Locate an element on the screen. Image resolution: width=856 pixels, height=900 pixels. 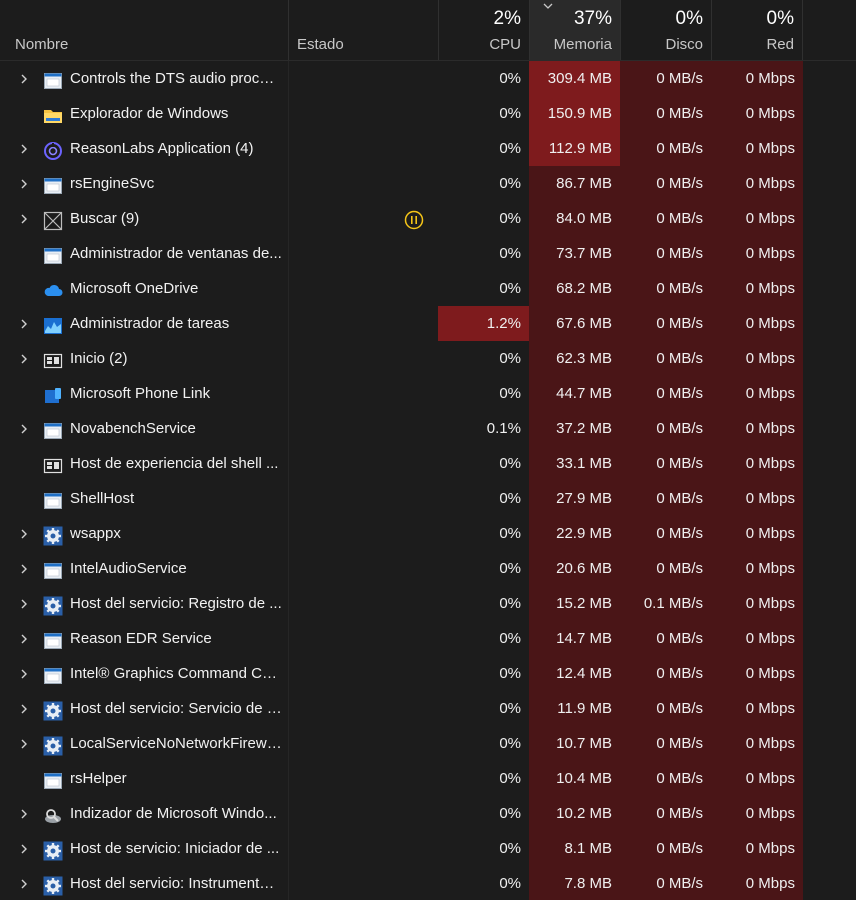
process-row: NovabenchService 0.1% 37.2 MB 0 MB/s 0 Mbps is located at coordinates (428, 428).